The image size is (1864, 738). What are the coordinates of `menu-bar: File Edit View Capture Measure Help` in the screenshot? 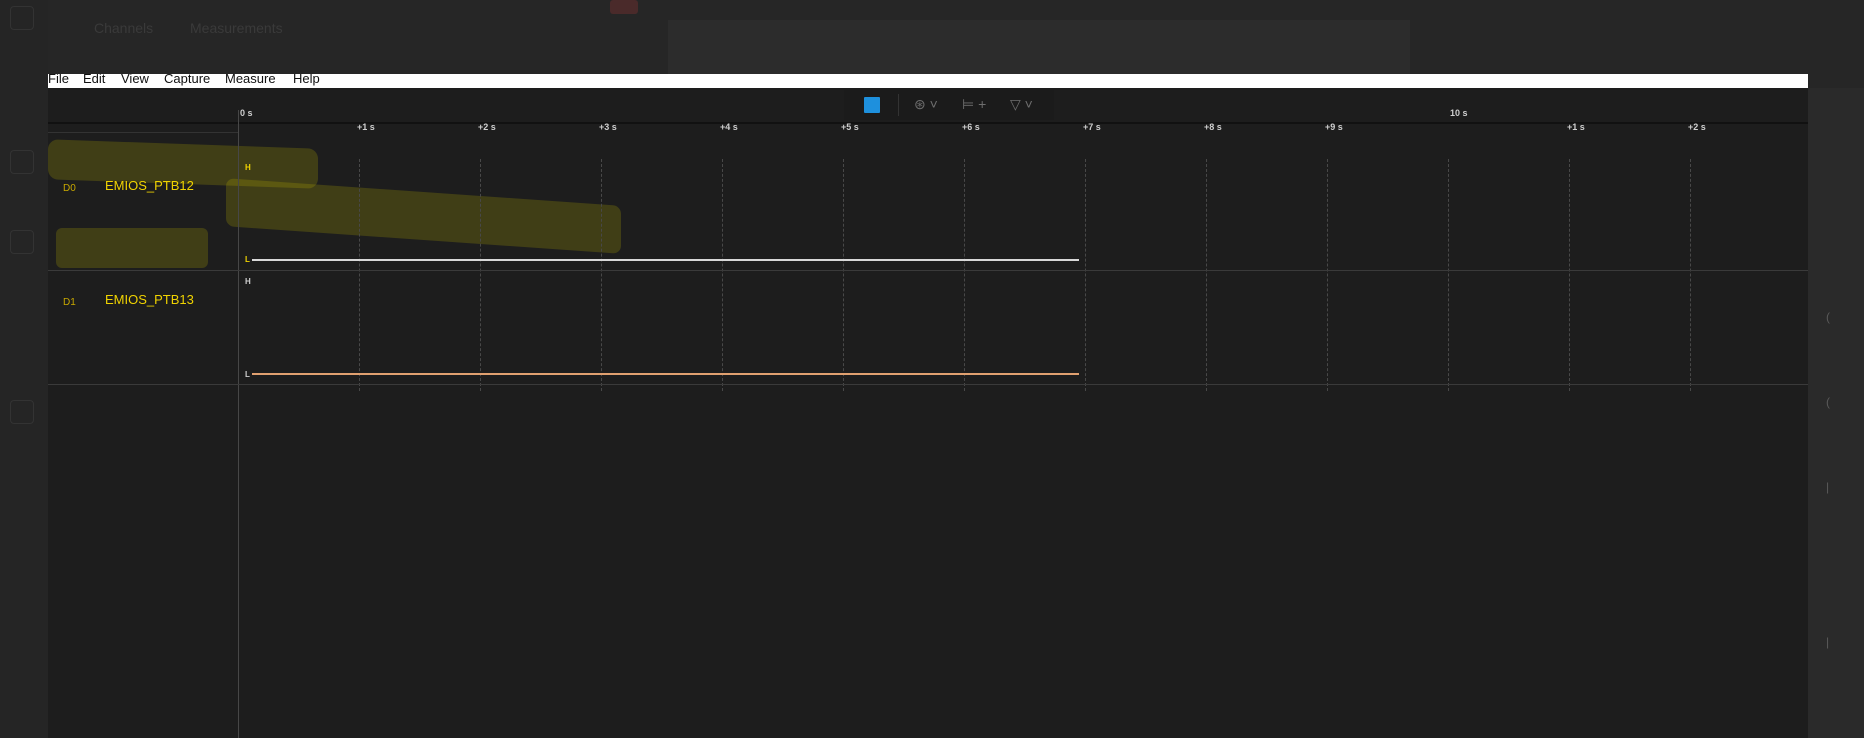 It's located at (928, 81).